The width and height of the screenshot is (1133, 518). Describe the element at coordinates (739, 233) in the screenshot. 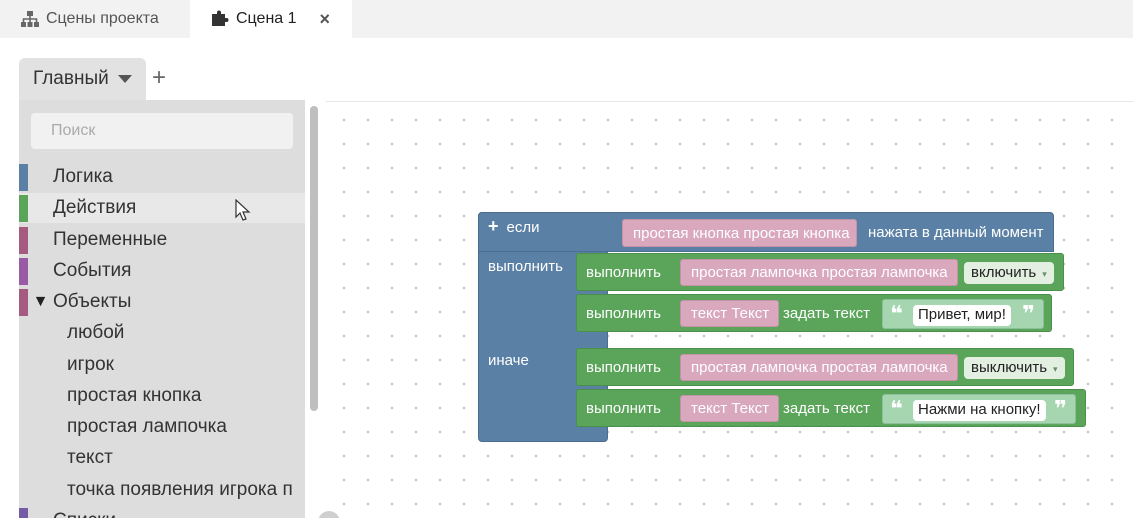

I see `condition-object-field: простая кнопка простая кнопка` at that location.